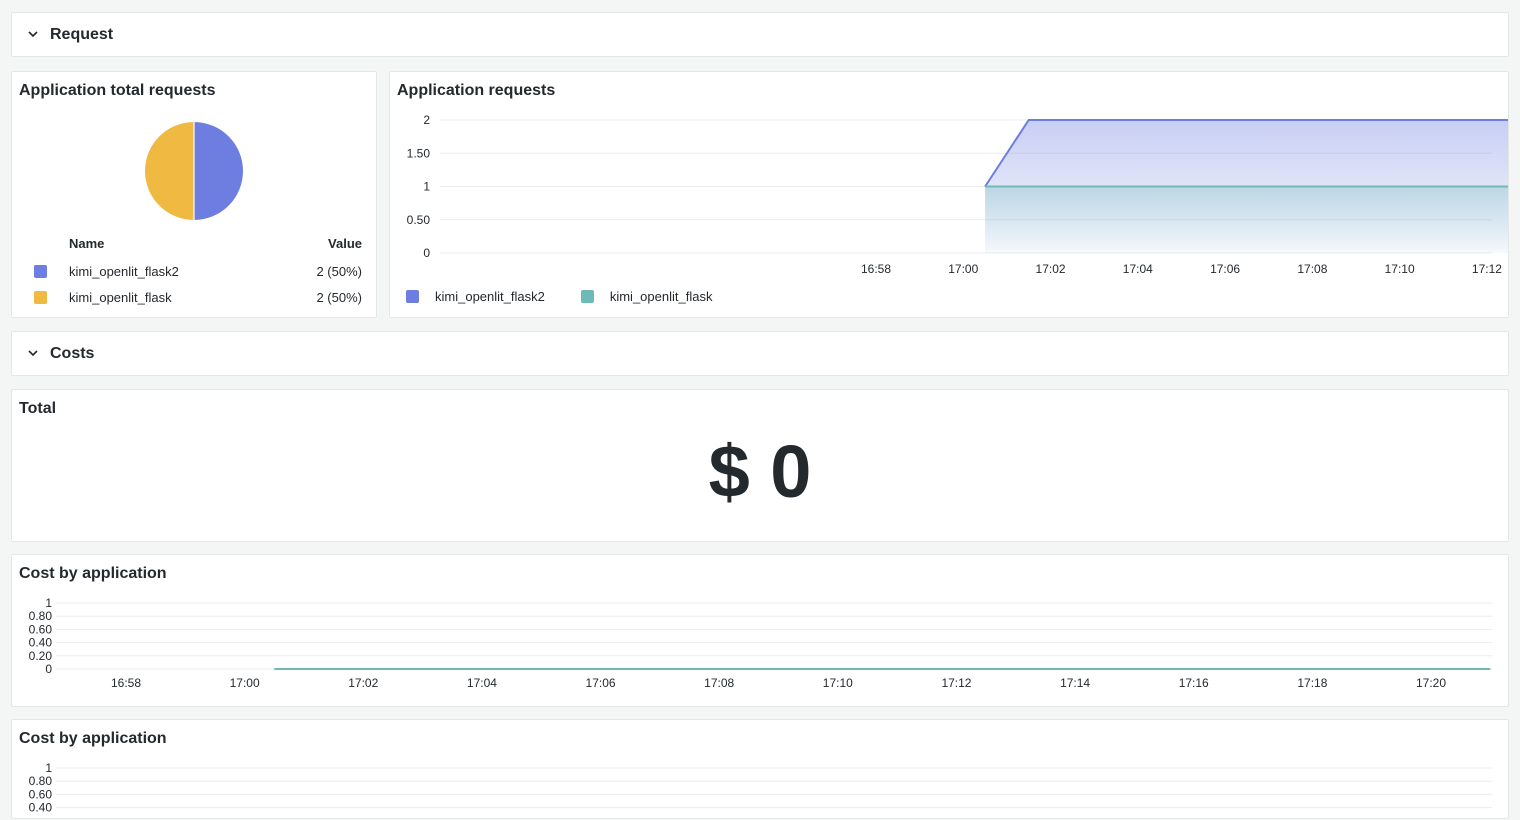 The height and width of the screenshot is (820, 1520). I want to click on legend-name: kimi_openlit_flask, so click(120, 297).